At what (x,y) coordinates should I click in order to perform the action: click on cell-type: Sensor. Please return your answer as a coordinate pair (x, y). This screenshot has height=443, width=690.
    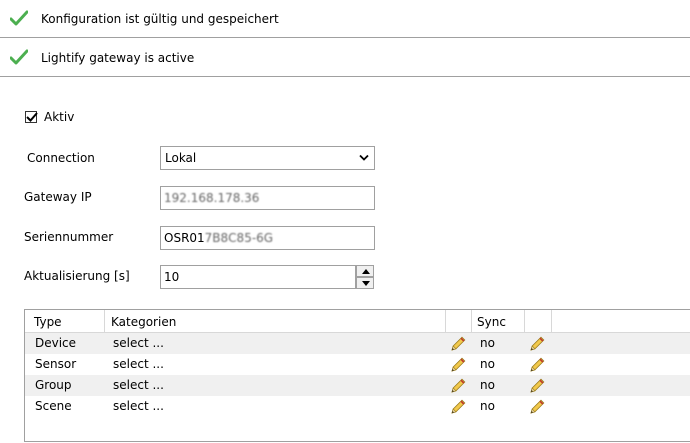
    Looking at the image, I should click on (56, 364).